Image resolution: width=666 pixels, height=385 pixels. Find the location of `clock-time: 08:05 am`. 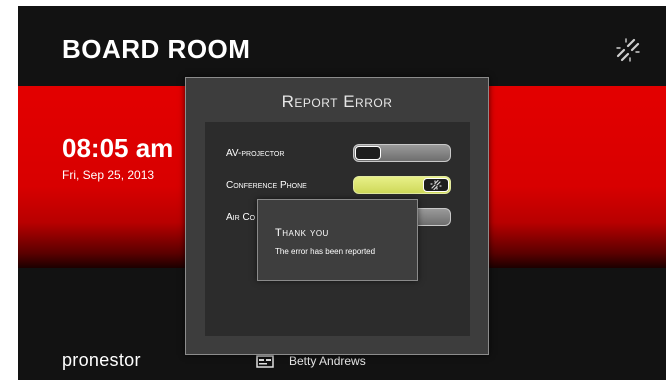

clock-time: 08:05 am is located at coordinates (118, 148).